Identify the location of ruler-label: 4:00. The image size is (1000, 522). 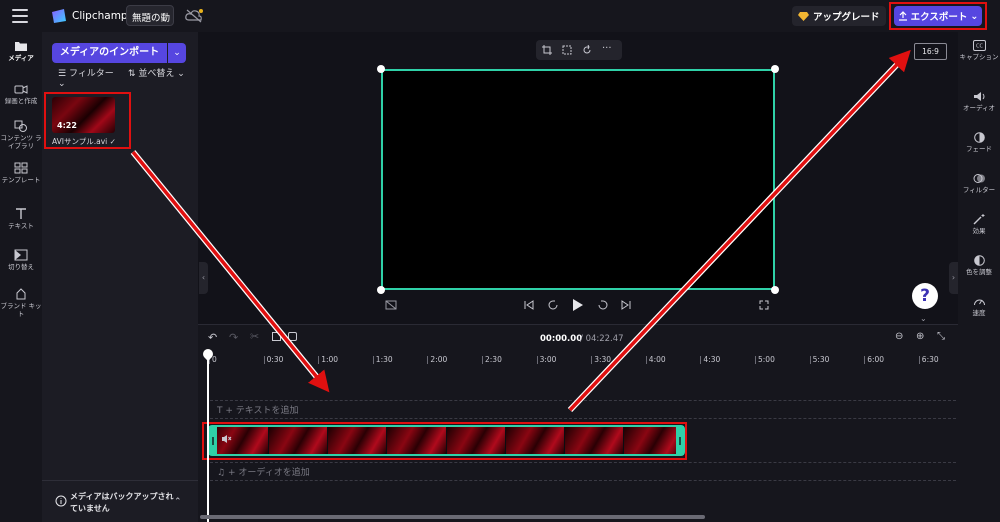
(657, 359).